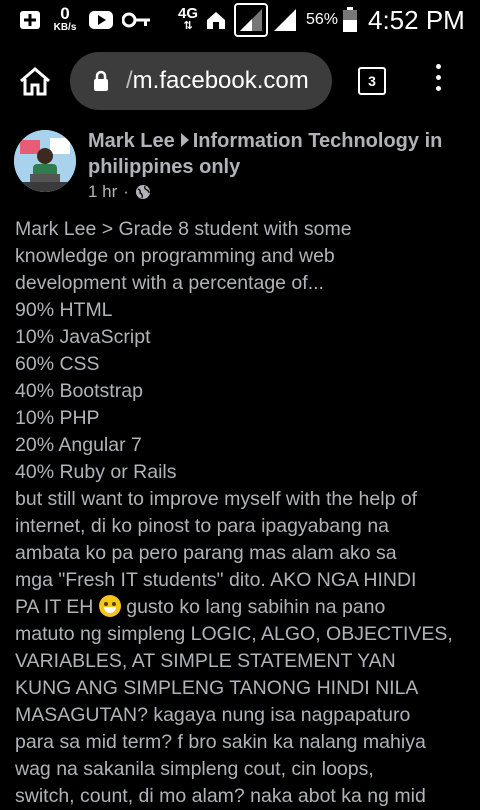  I want to click on post-time: 1 hr, so click(102, 192).